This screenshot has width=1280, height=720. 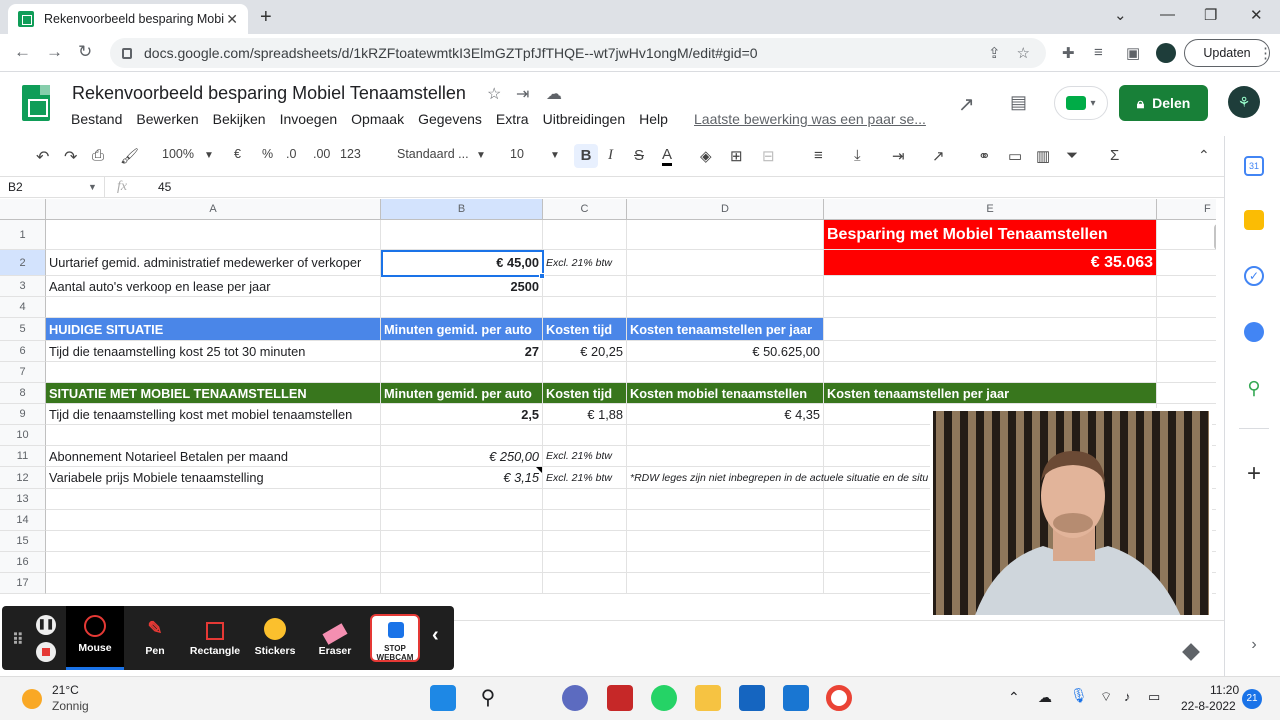 What do you see at coordinates (725, 235) in the screenshot?
I see `cell-d1` at bounding box center [725, 235].